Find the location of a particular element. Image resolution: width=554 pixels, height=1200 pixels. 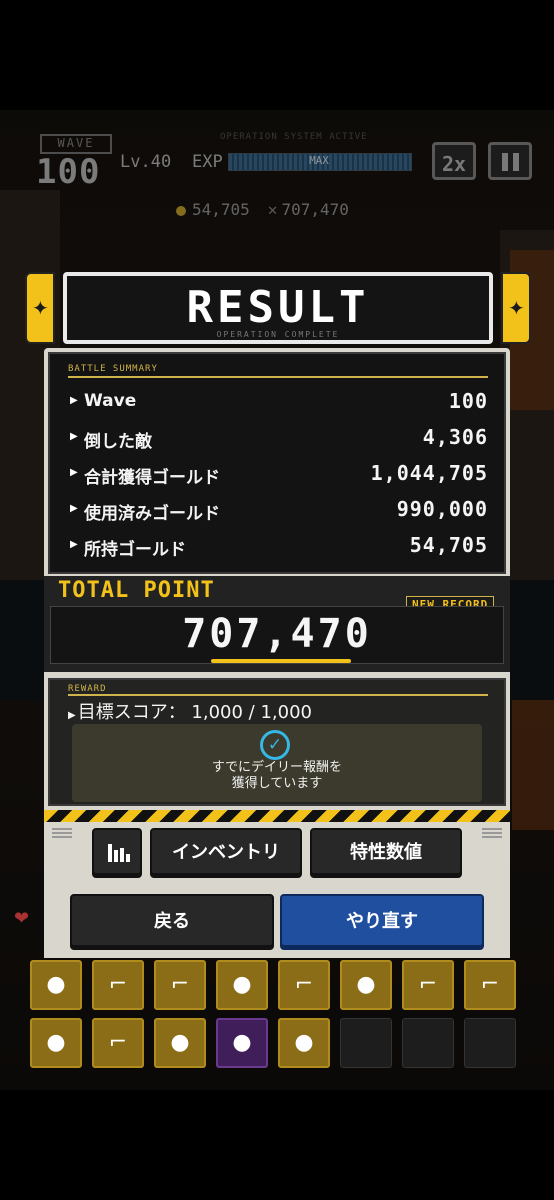

stat-row-held-gold: ▶ 所持ゴールド 54,705 is located at coordinates (278, 547).